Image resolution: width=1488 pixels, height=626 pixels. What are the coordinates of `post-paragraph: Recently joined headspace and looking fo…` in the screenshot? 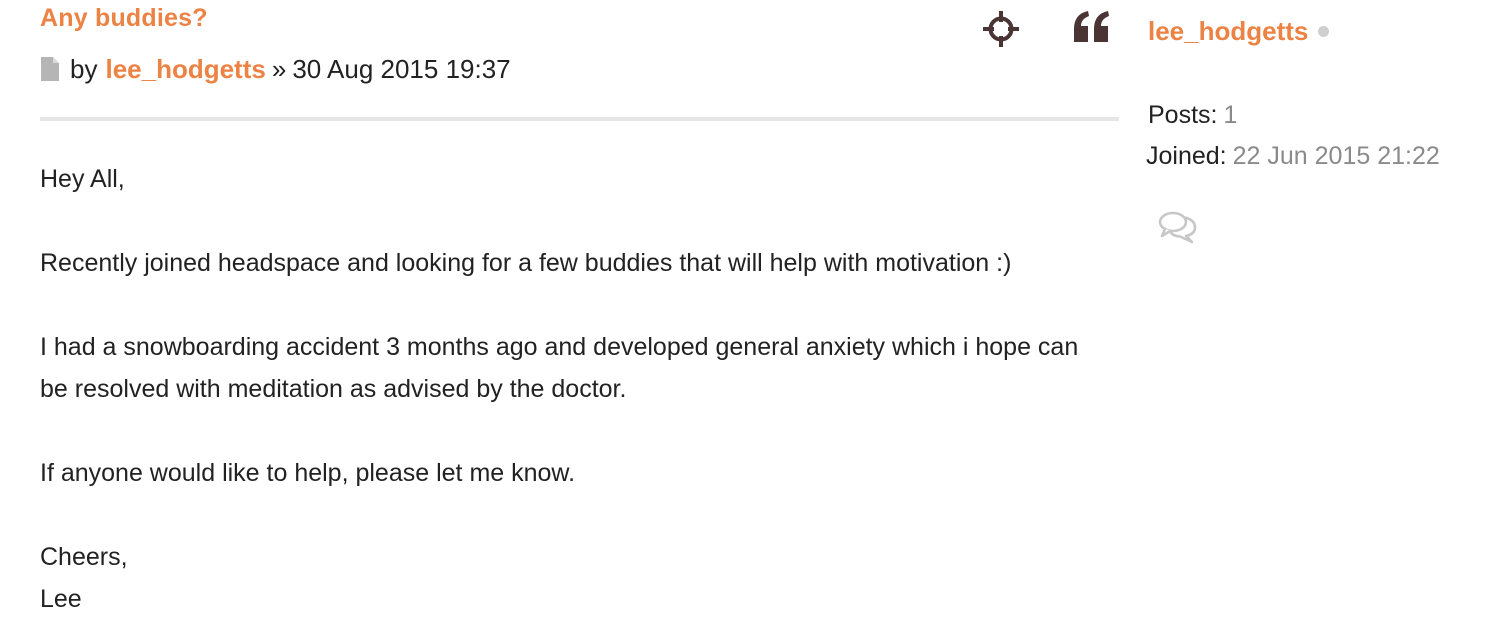 It's located at (526, 263).